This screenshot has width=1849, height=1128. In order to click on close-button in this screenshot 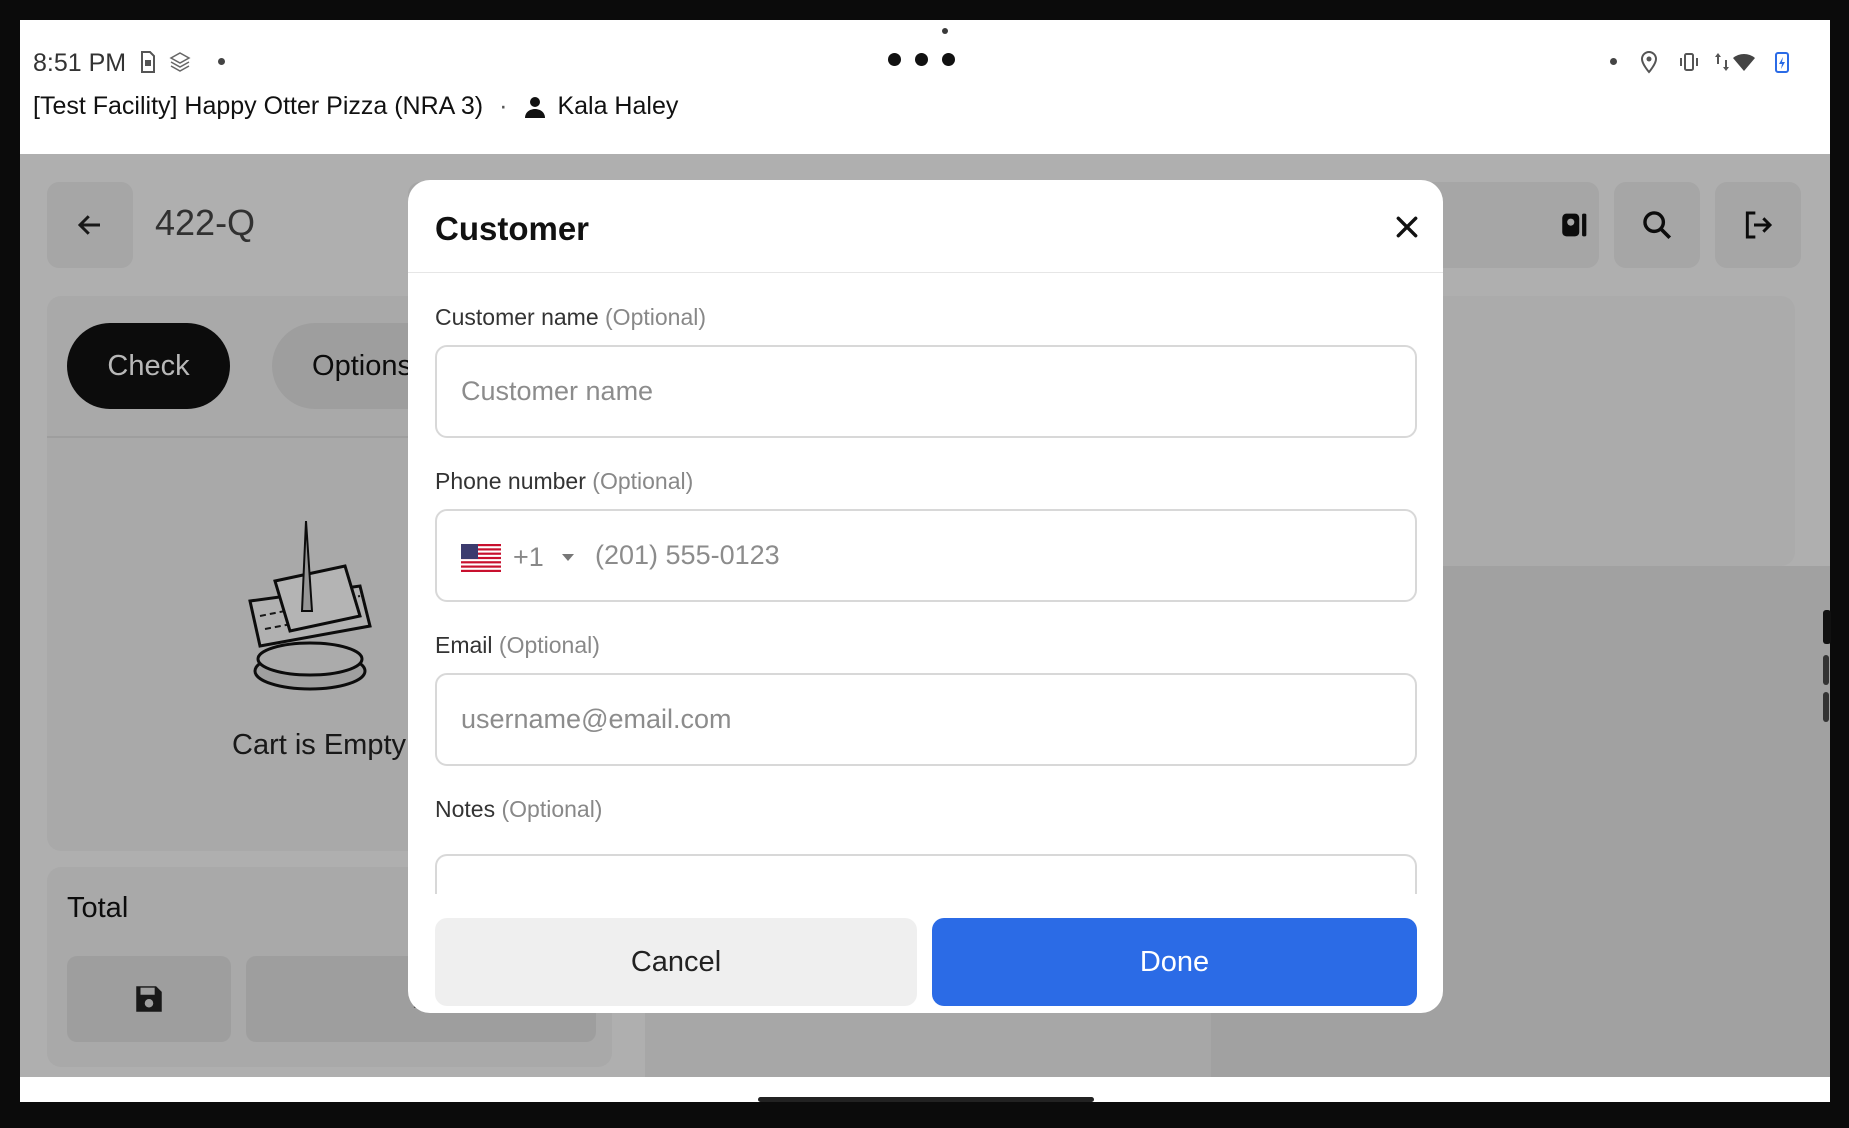, I will do `click(1407, 227)`.